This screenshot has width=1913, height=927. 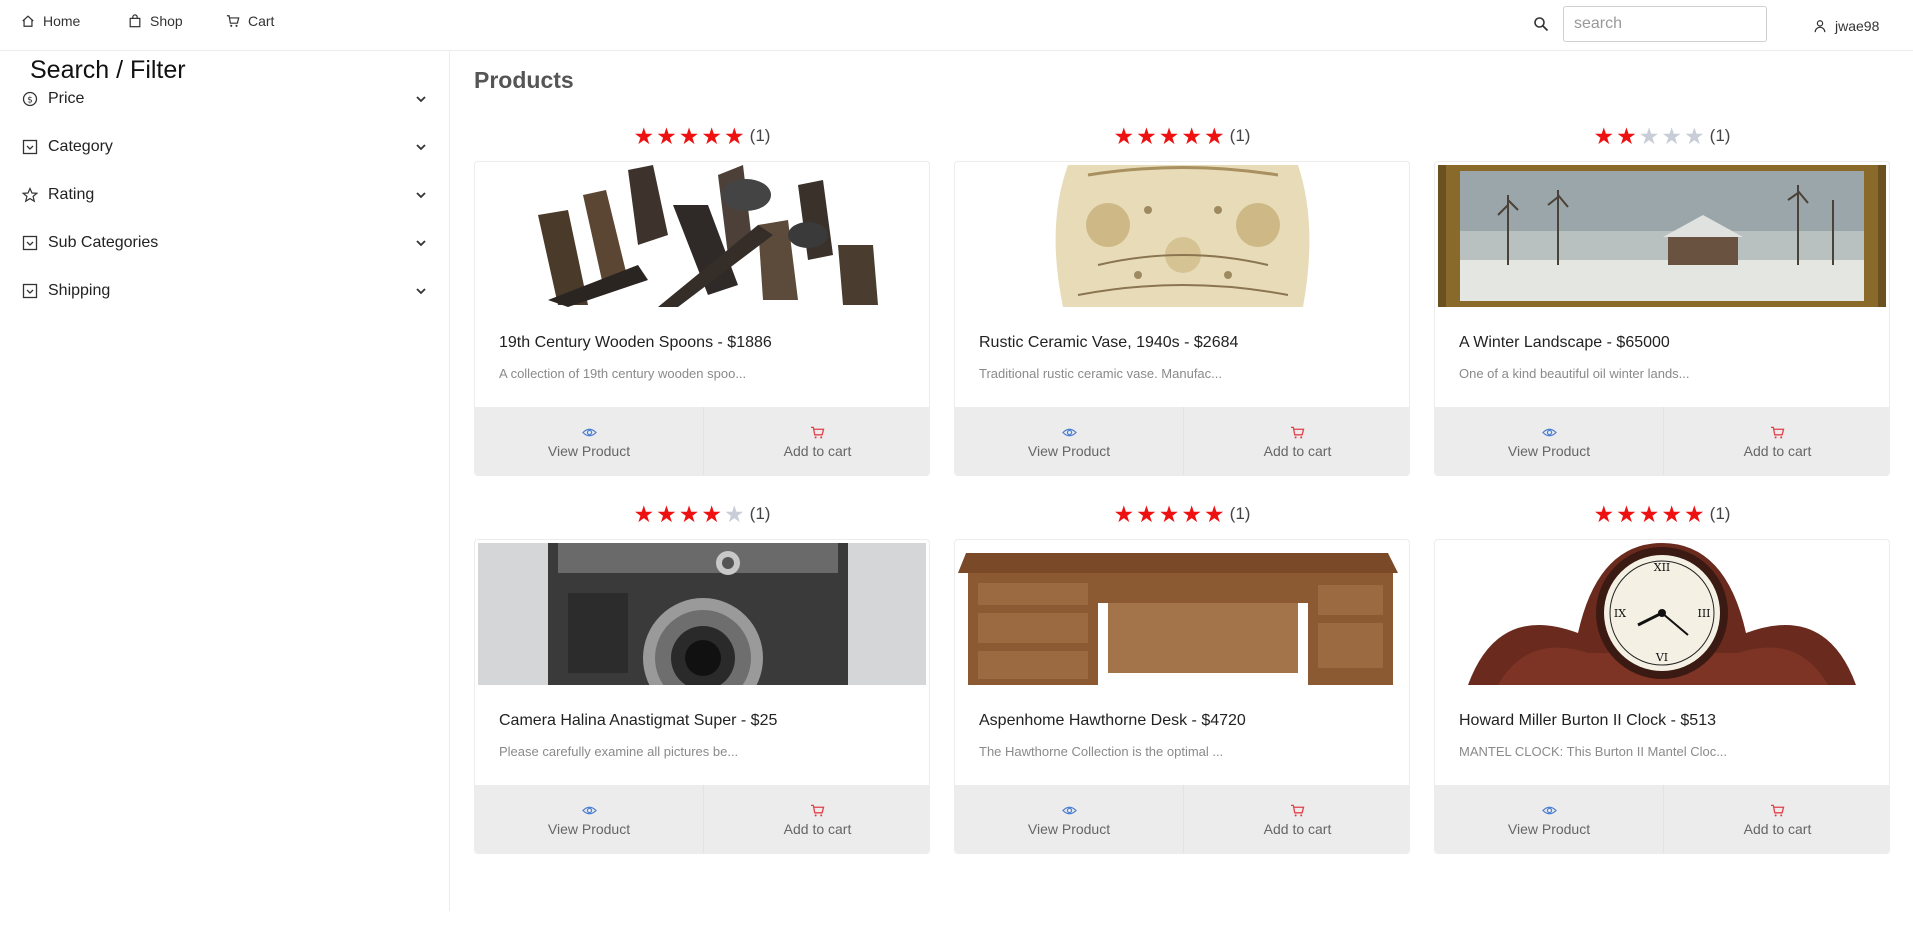 What do you see at coordinates (224, 243) in the screenshot?
I see `filter-subcategories: Sub Categories` at bounding box center [224, 243].